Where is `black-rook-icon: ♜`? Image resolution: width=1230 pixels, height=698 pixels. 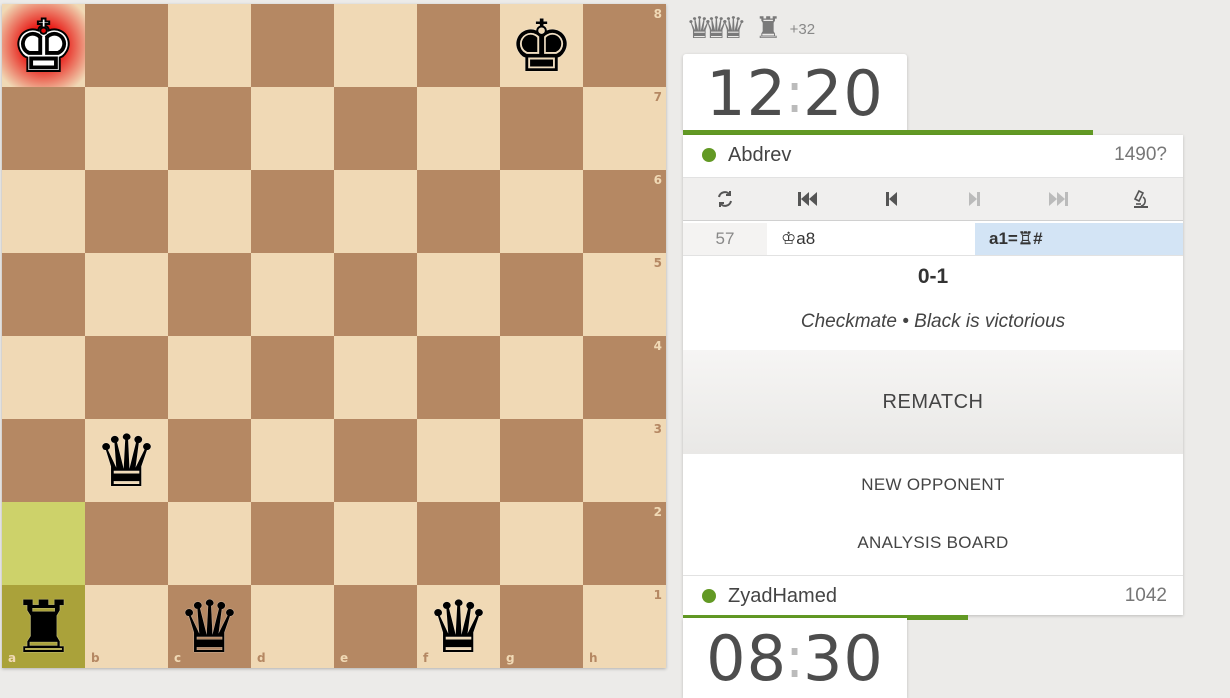
black-rook-icon: ♜ is located at coordinates (43, 626).